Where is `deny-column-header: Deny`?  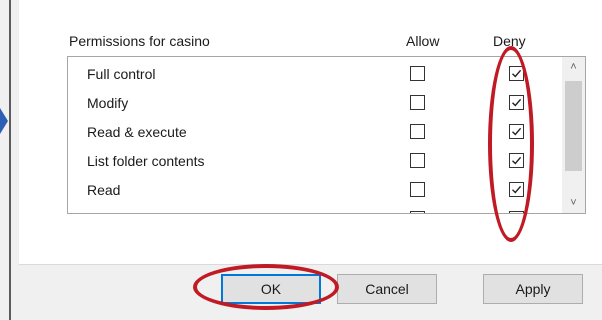
deny-column-header: Deny is located at coordinates (509, 41).